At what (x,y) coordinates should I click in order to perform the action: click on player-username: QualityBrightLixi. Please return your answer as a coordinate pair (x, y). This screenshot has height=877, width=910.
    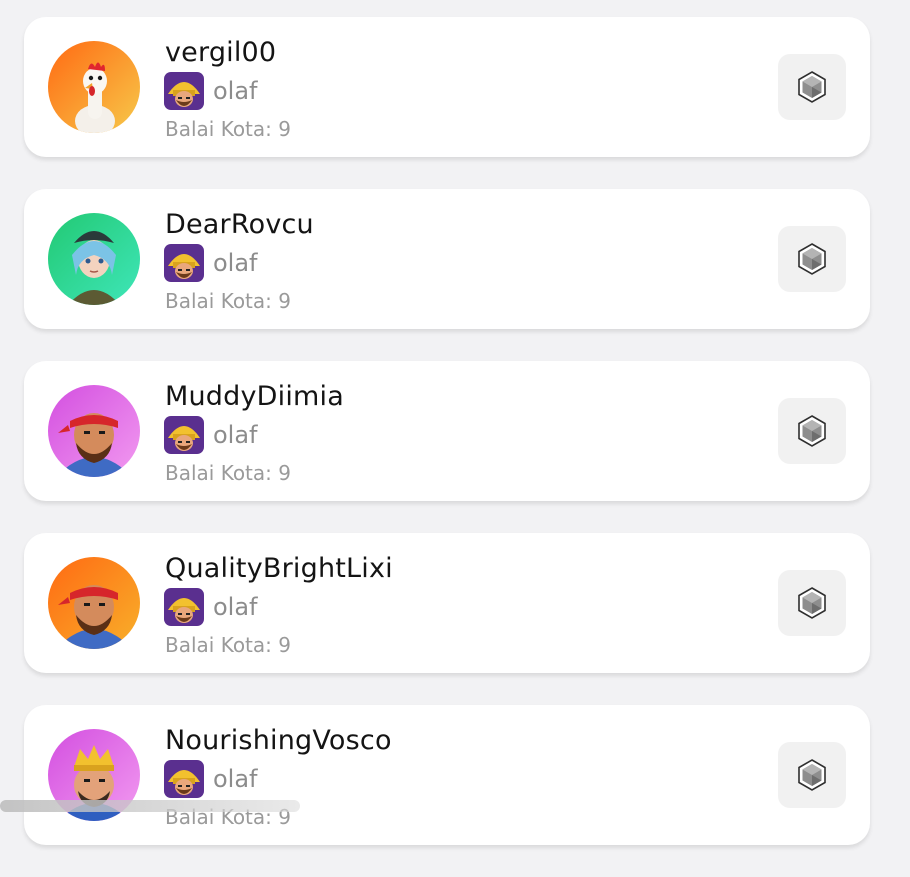
    Looking at the image, I should click on (279, 568).